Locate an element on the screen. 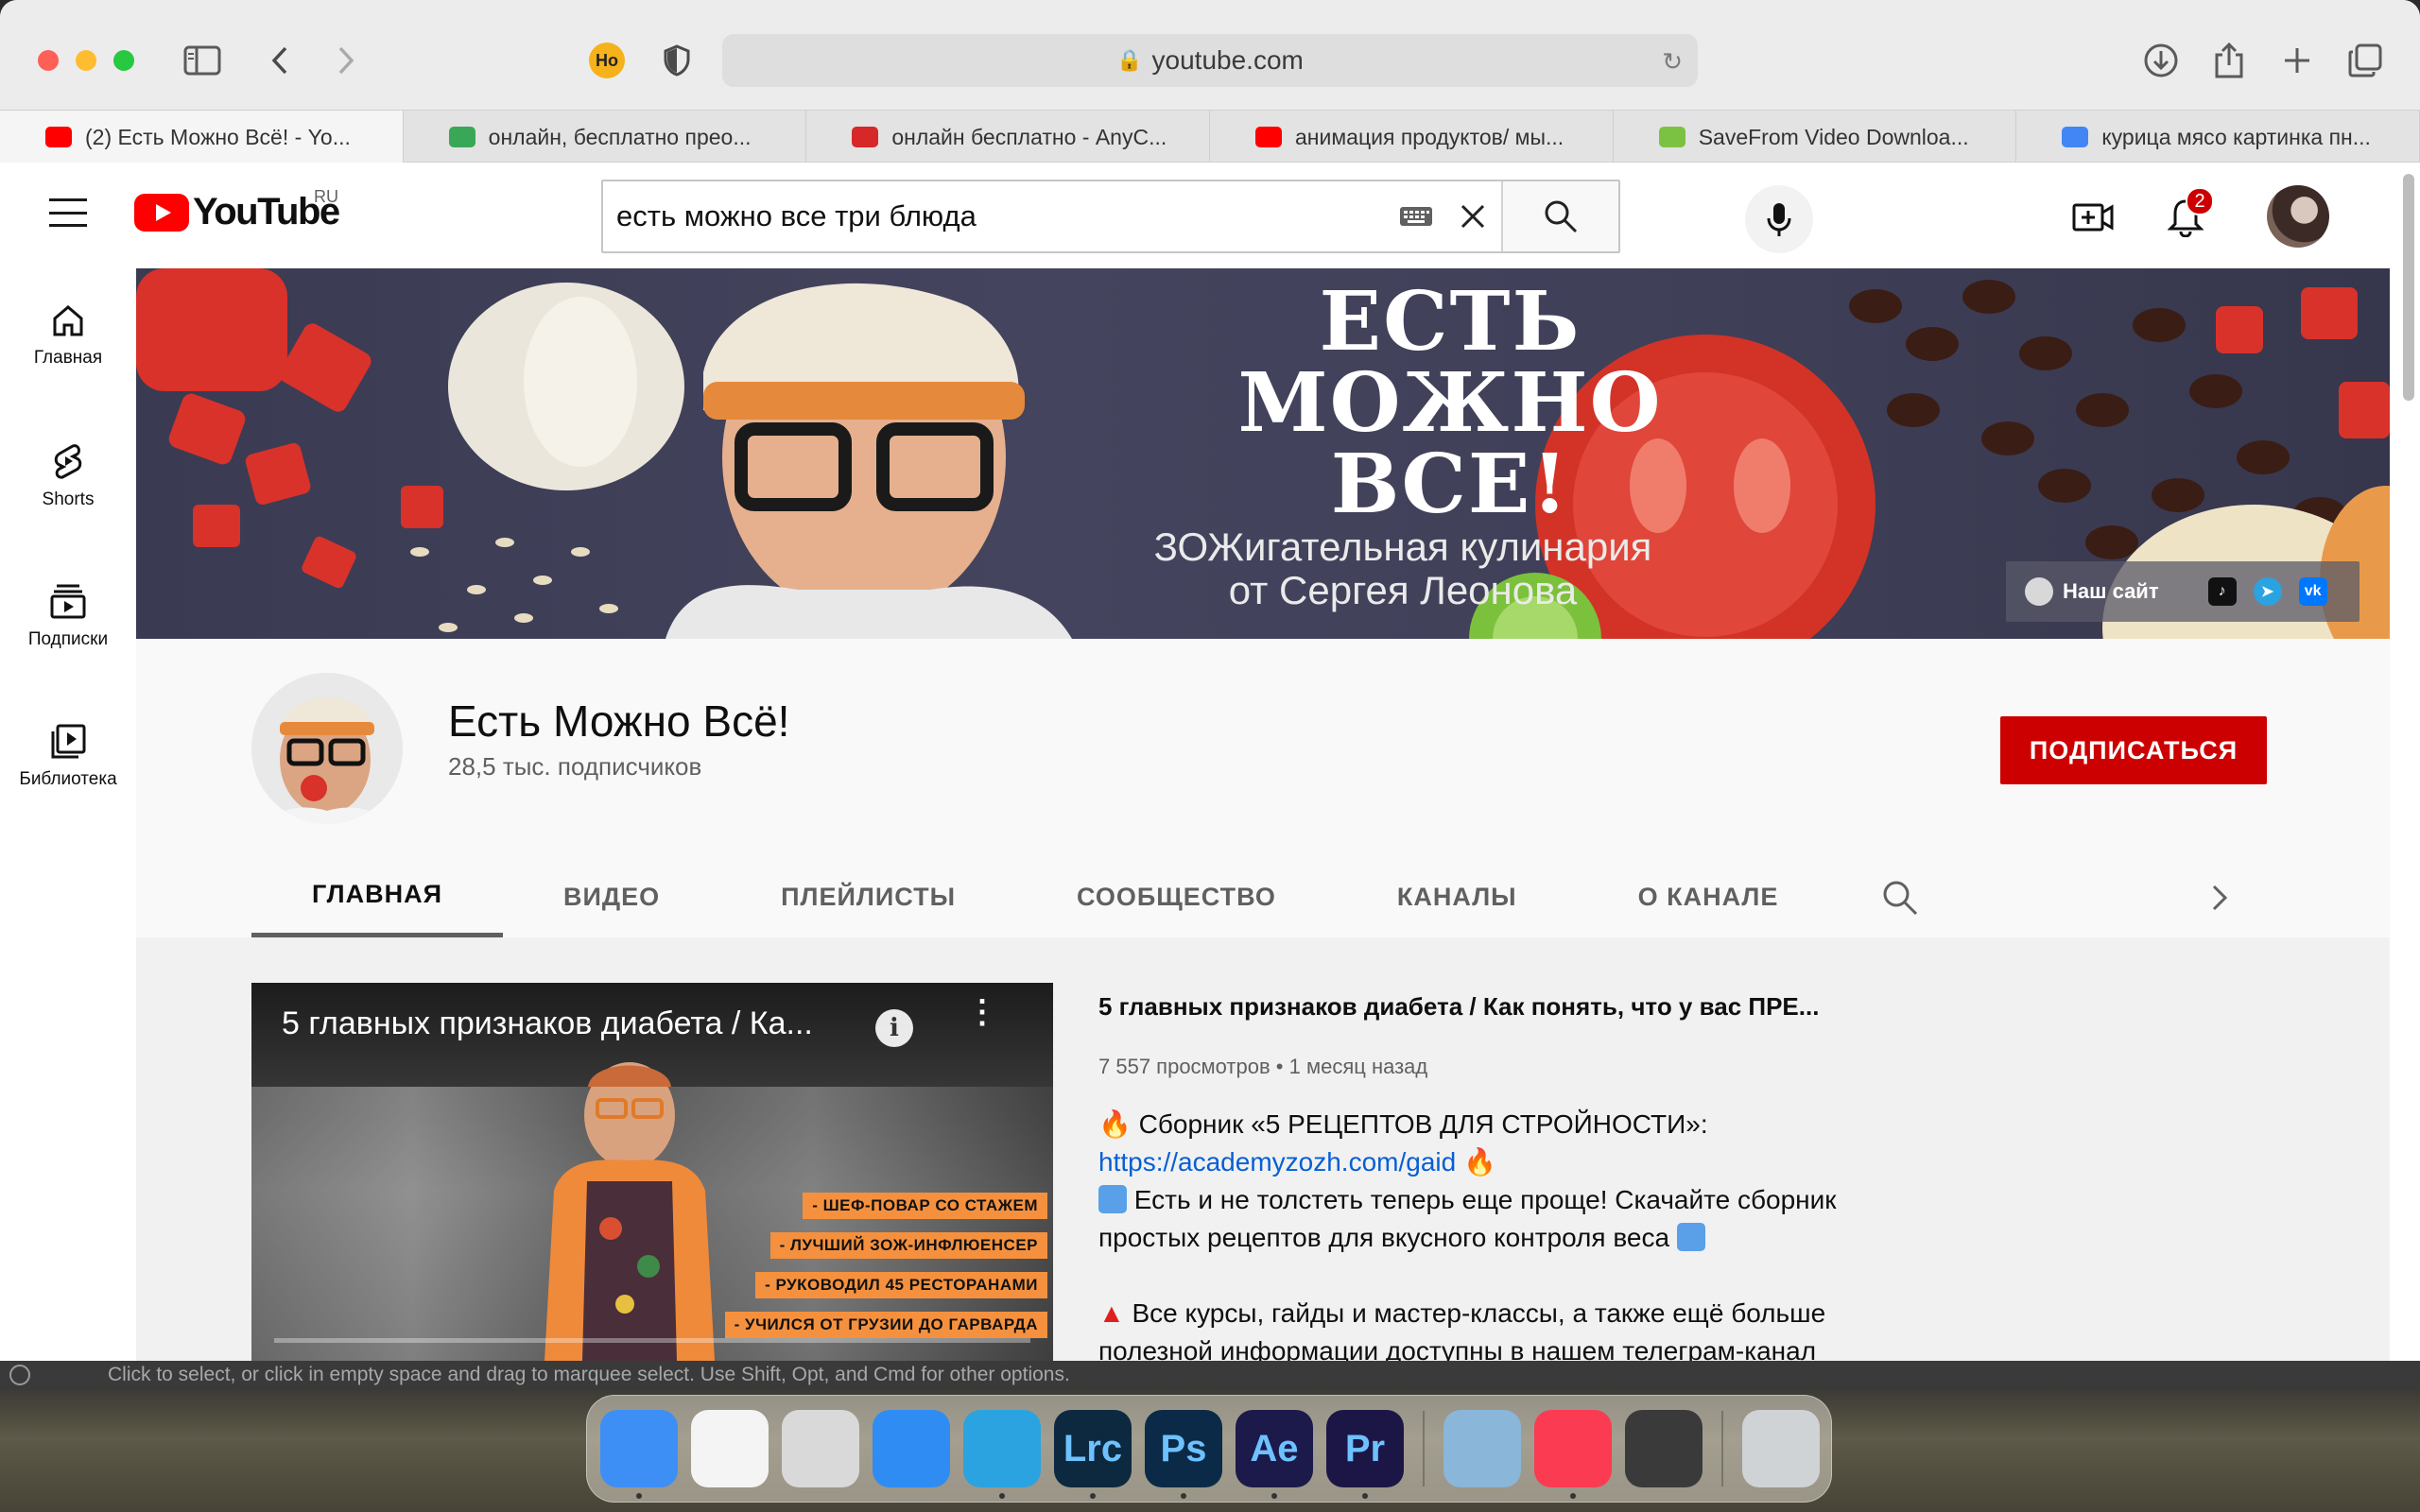  banner-site-link: Наш сайт is located at coordinates (2111, 591).